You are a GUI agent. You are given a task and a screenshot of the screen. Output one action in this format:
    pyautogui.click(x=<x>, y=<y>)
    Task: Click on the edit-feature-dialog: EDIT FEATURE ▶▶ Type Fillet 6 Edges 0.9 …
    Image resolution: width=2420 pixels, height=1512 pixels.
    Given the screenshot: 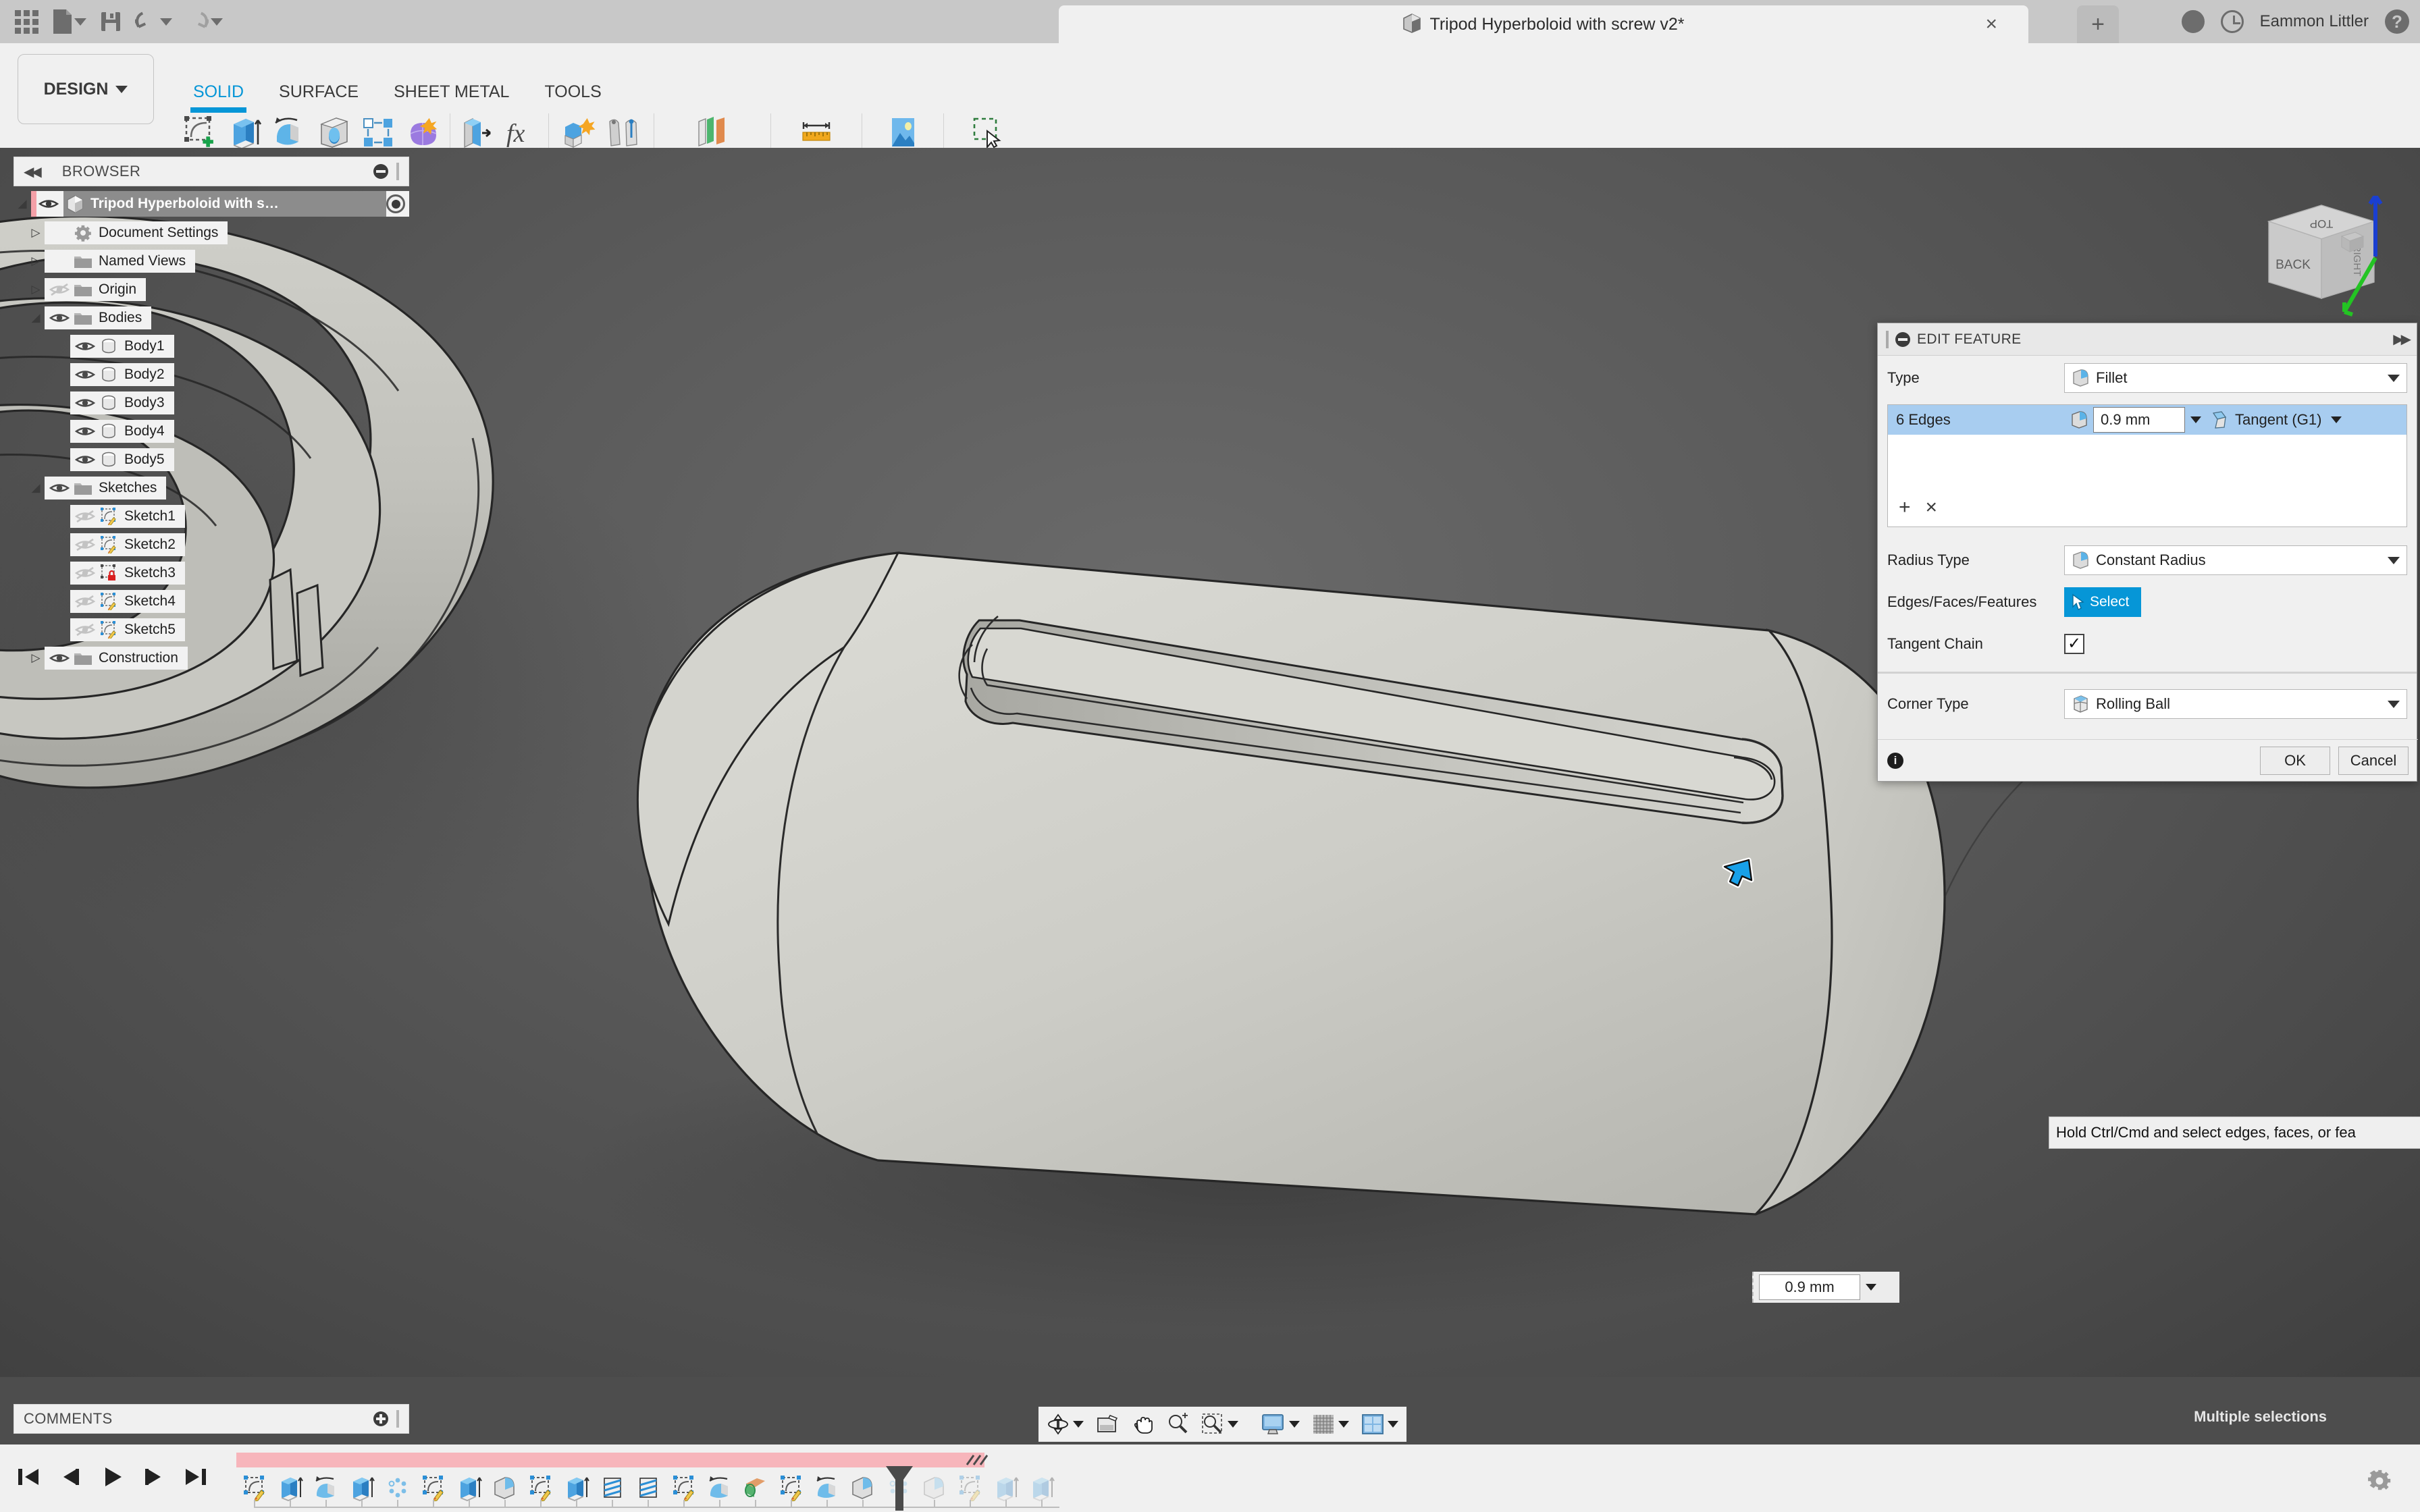 What is the action you would take?
    pyautogui.click(x=2147, y=552)
    